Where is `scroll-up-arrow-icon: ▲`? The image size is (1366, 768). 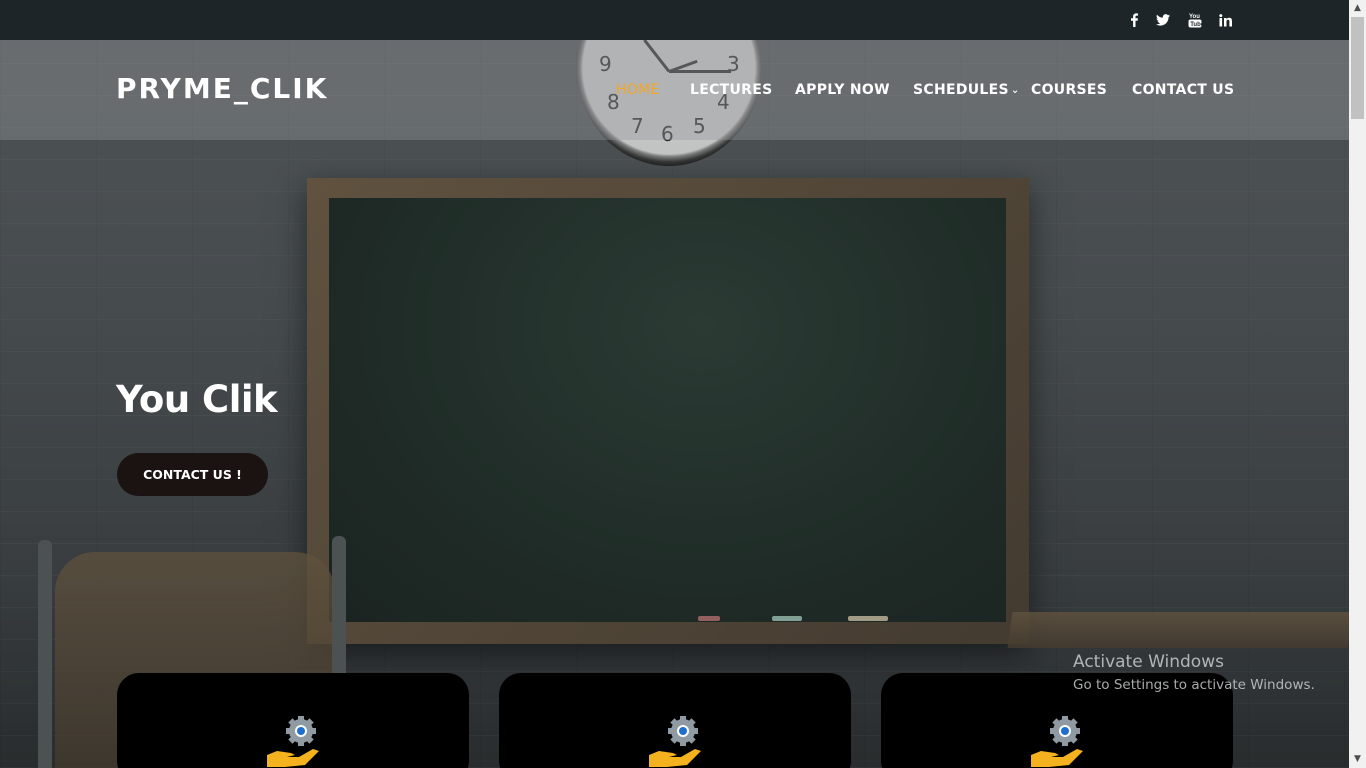
scroll-up-arrow-icon: ▲ is located at coordinates (1357, 8).